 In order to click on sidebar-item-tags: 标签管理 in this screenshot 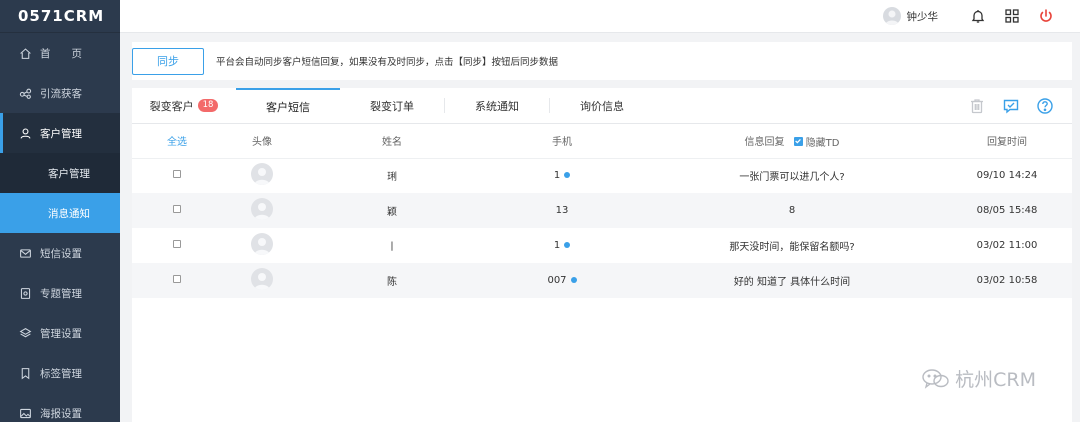, I will do `click(60, 373)`.